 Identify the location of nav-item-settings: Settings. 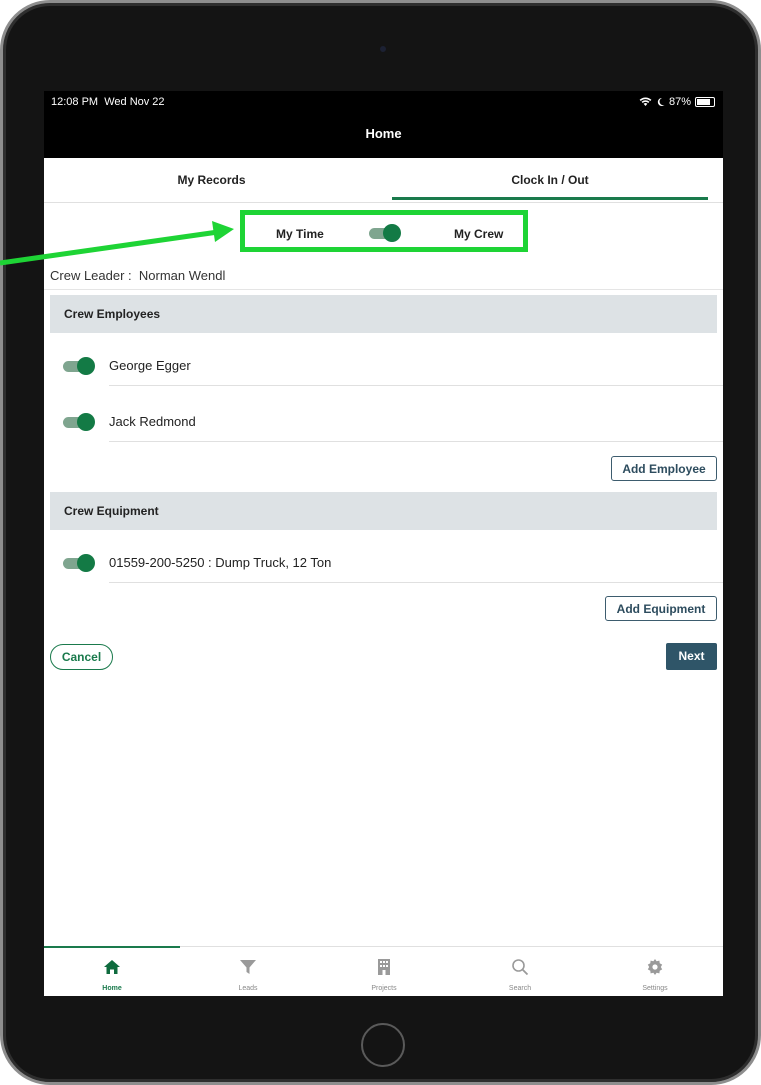
(655, 971).